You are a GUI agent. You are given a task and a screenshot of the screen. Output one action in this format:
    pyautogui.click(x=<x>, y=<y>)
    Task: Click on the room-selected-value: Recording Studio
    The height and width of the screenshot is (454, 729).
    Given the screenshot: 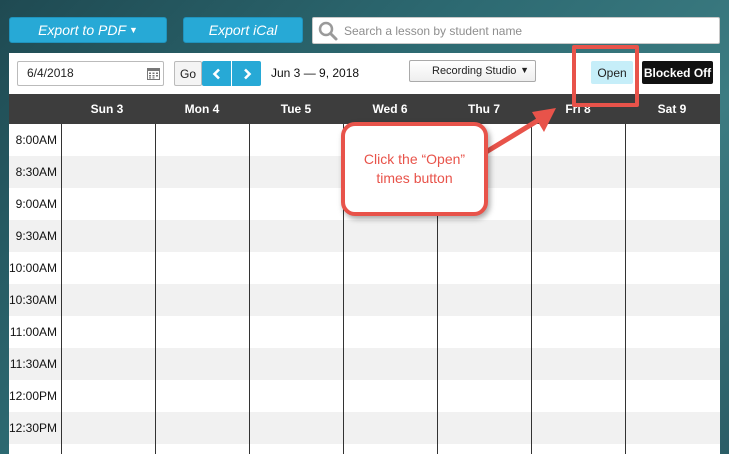 What is the action you would take?
    pyautogui.click(x=474, y=71)
    